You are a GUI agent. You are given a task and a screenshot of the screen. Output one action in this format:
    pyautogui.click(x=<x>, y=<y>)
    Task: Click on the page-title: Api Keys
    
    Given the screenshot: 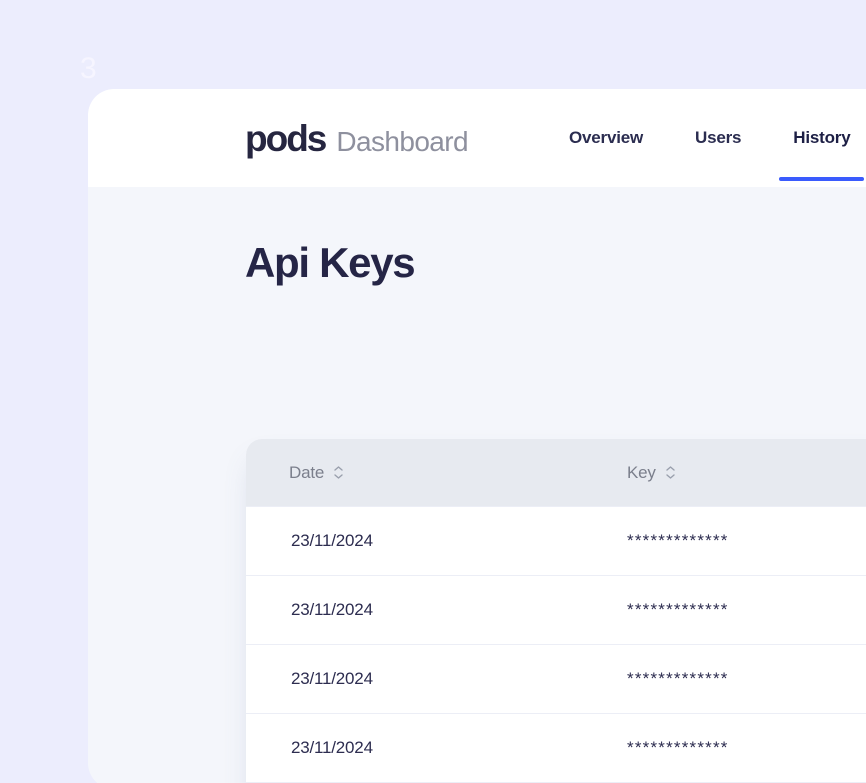 What is the action you would take?
    pyautogui.click(x=330, y=262)
    